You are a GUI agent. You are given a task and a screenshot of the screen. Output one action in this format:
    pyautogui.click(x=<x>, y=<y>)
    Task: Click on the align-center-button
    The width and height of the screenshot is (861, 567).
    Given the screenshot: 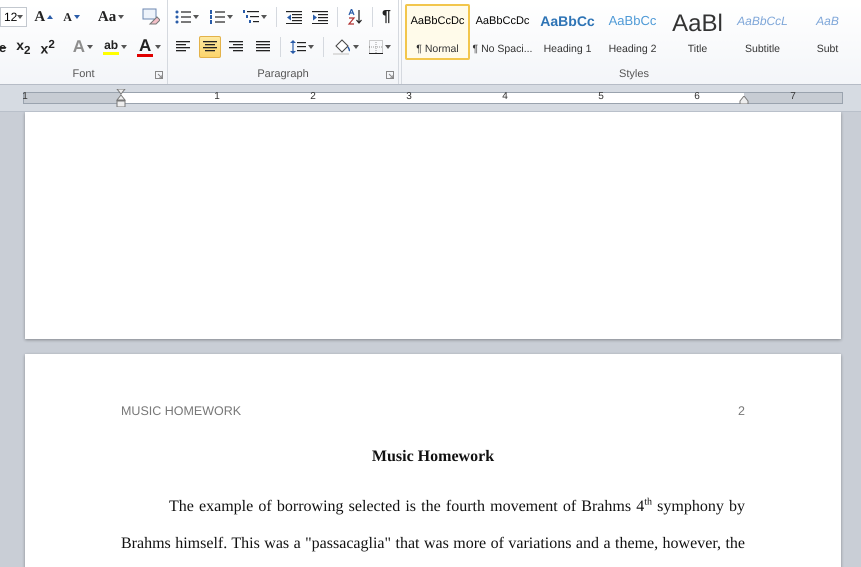 What is the action you would take?
    pyautogui.click(x=210, y=47)
    